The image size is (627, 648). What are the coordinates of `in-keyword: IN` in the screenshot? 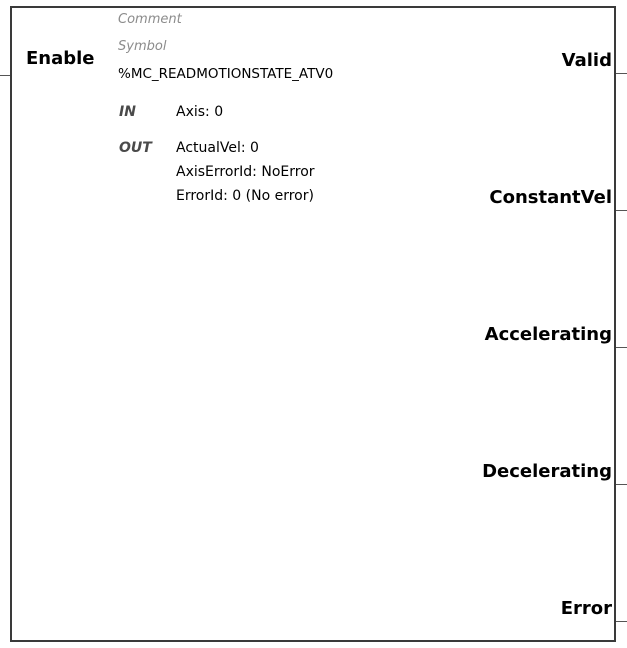 It's located at (127, 112).